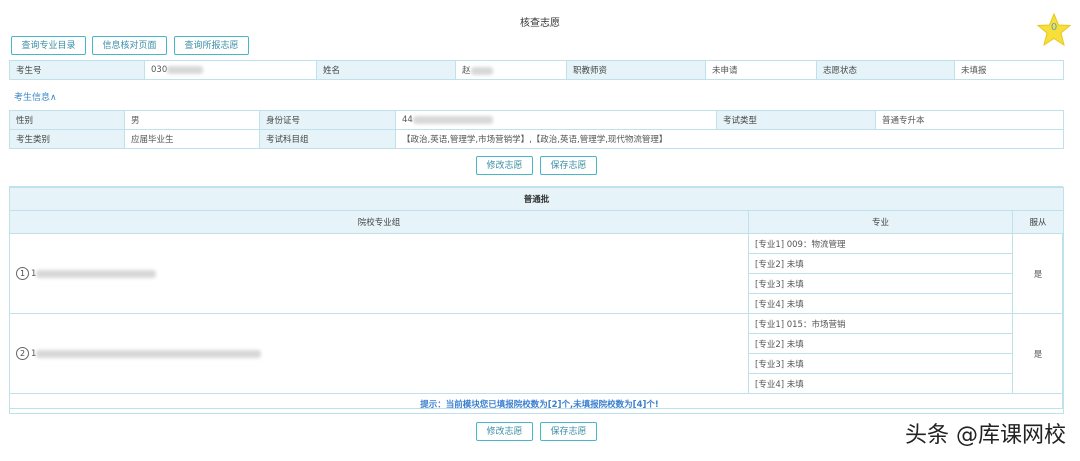 This screenshot has width=1080, height=461. Describe the element at coordinates (504, 165) in the screenshot. I see `modify-volunteer-button: 修改志愿` at that location.